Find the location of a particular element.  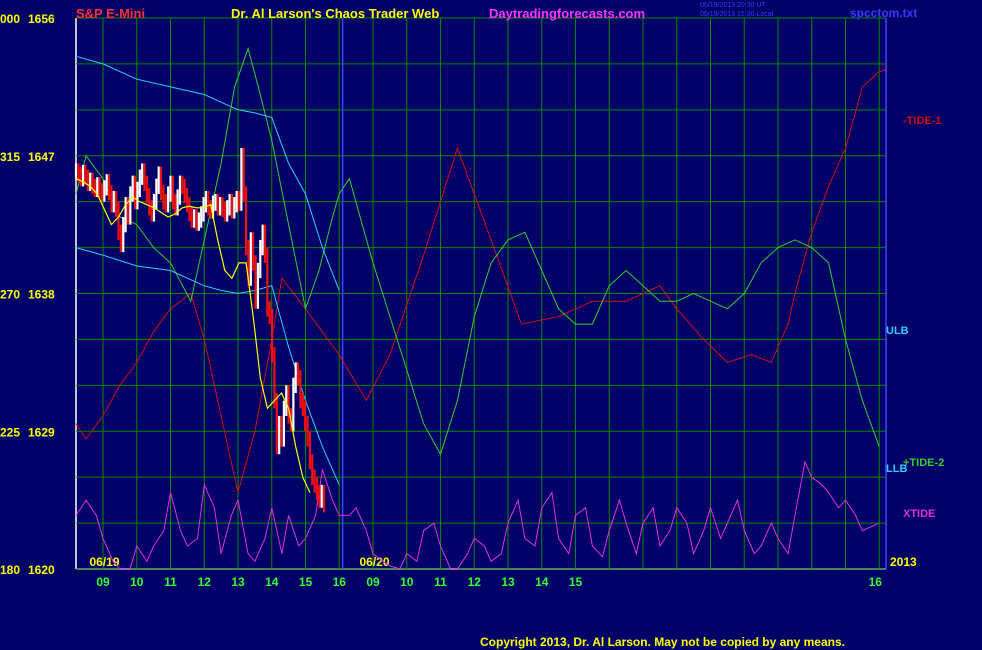

series-labels: -TIDE-1 +TIDE-2 ULB LLB XTIDE is located at coordinates (915, 317).